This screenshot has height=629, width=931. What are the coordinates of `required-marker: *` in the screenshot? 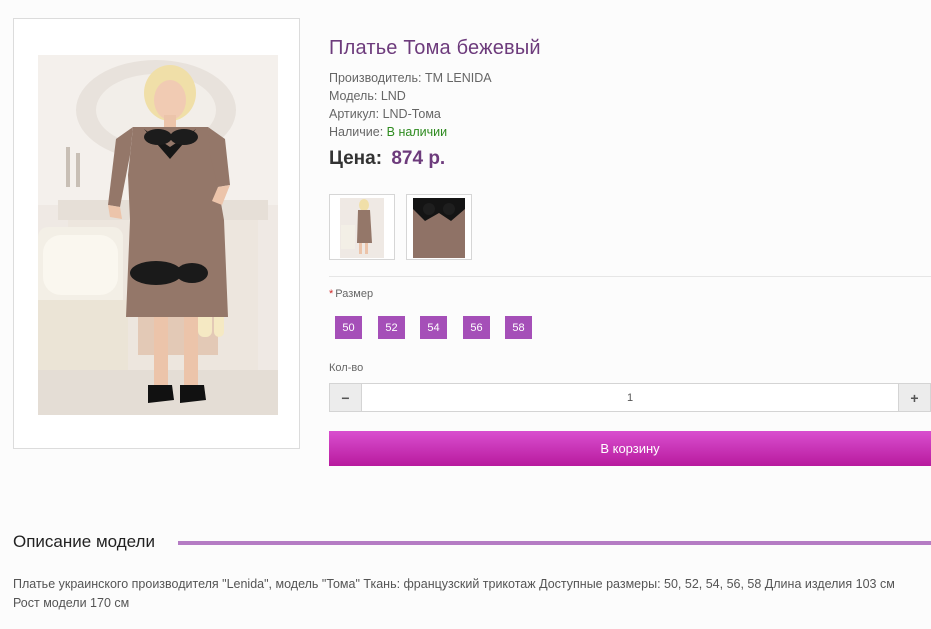 It's located at (331, 294).